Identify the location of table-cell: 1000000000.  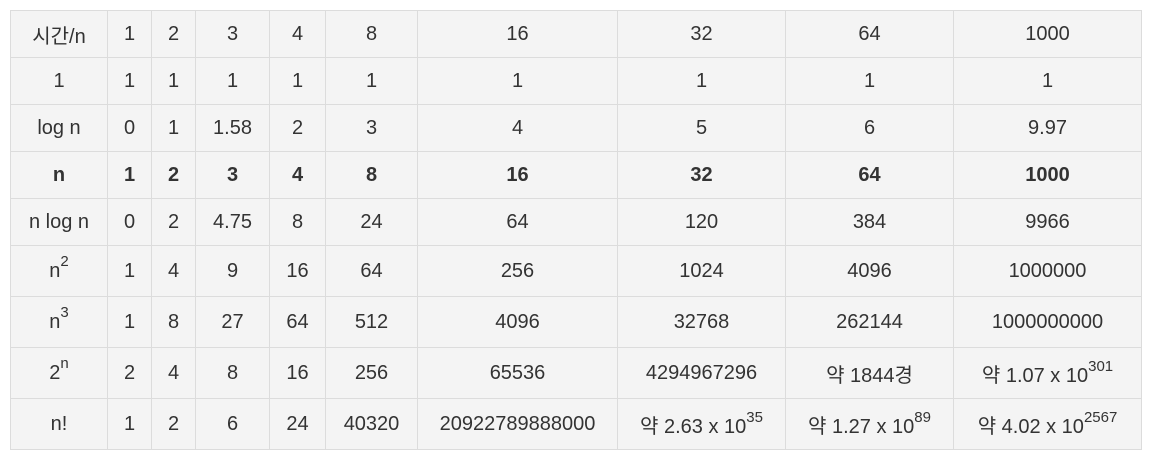
(1047, 322).